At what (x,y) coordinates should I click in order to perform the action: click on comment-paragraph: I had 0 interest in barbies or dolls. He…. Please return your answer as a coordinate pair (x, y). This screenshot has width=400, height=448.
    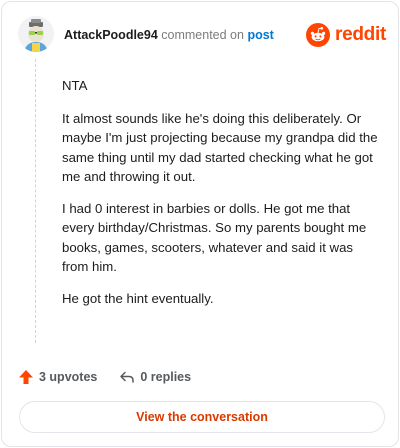
    Looking at the image, I should click on (214, 237).